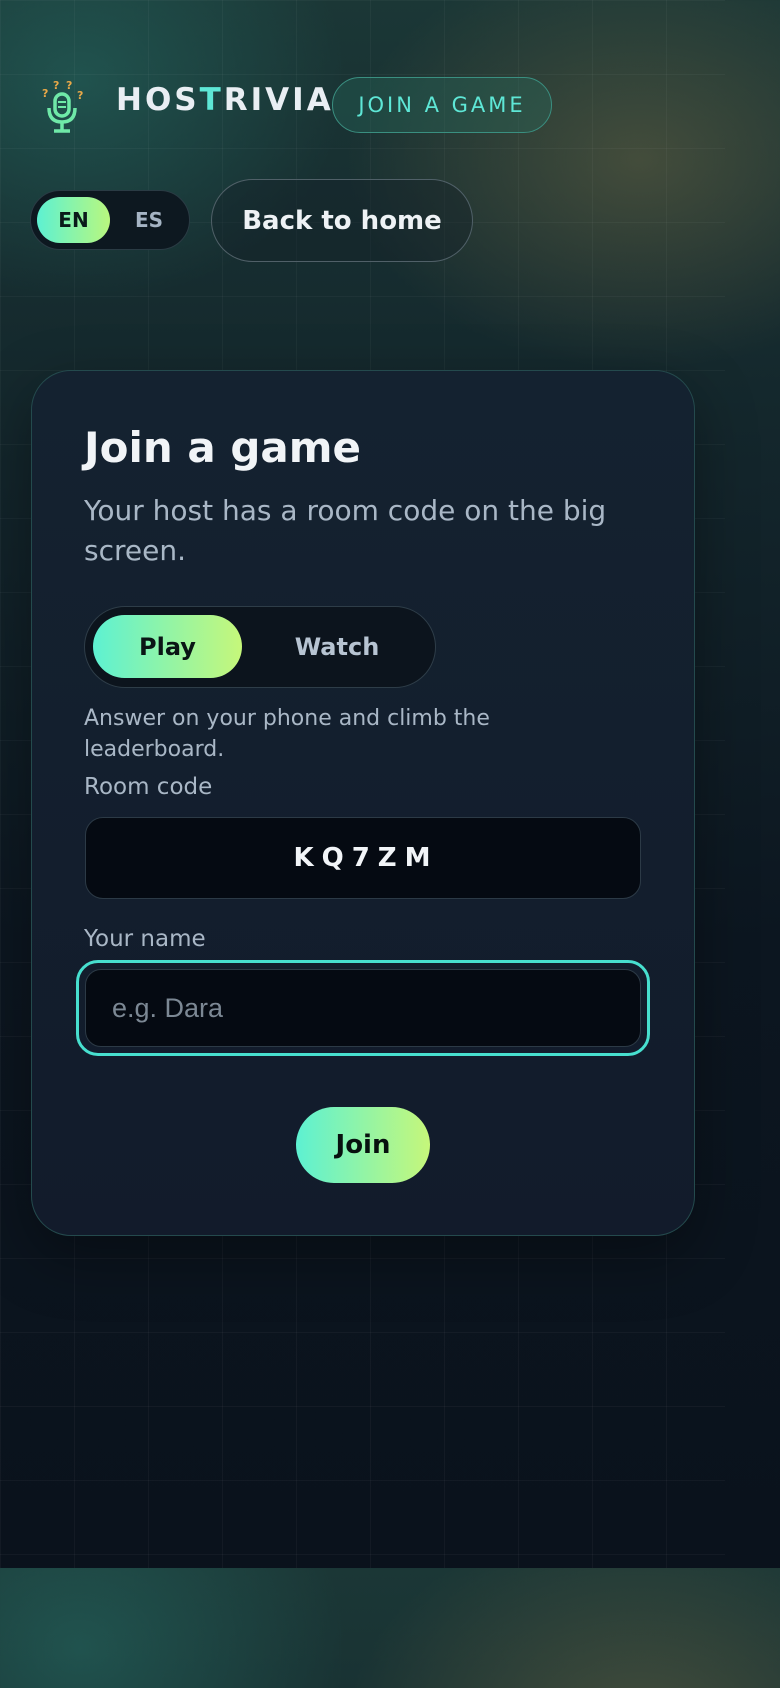 This screenshot has width=780, height=1688. I want to click on language-option-es: ES, so click(149, 220).